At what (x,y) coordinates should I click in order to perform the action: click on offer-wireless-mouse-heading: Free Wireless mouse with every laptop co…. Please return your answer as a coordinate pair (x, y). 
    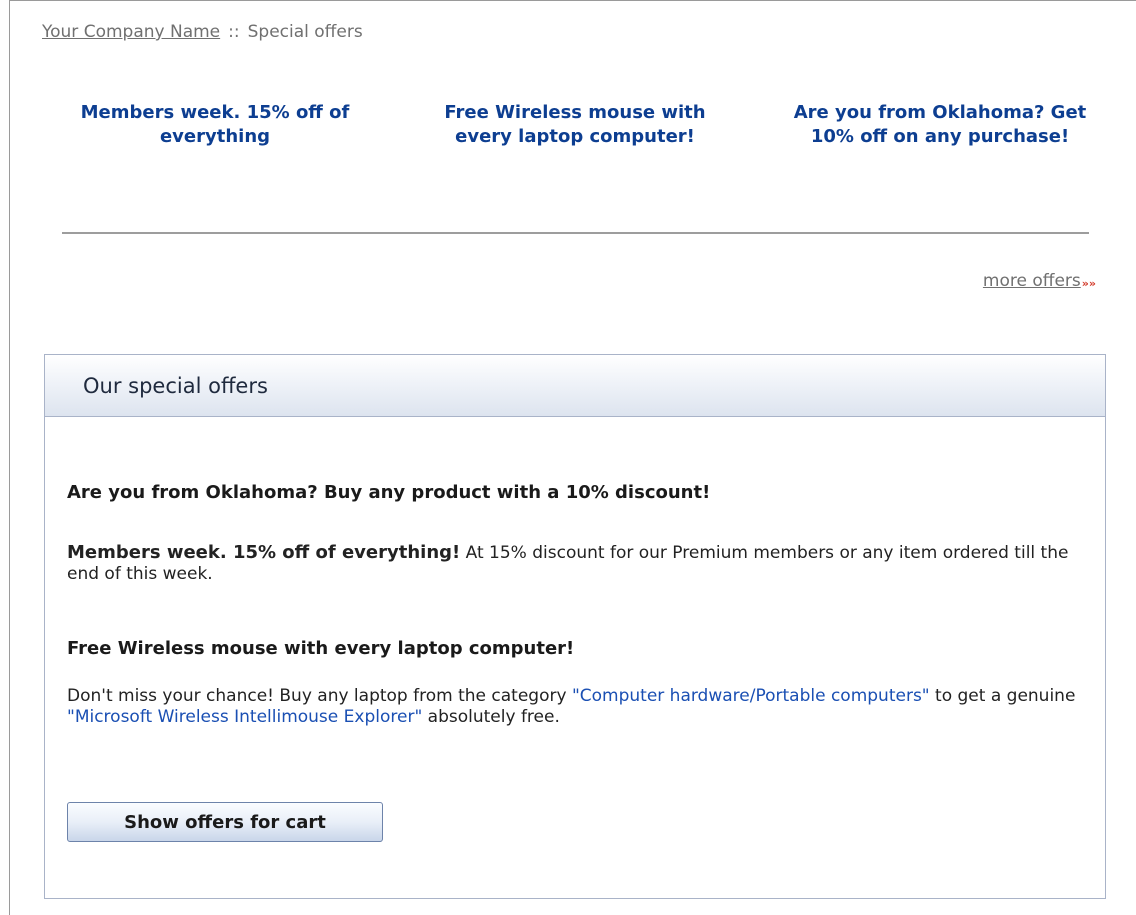
    Looking at the image, I should click on (321, 648).